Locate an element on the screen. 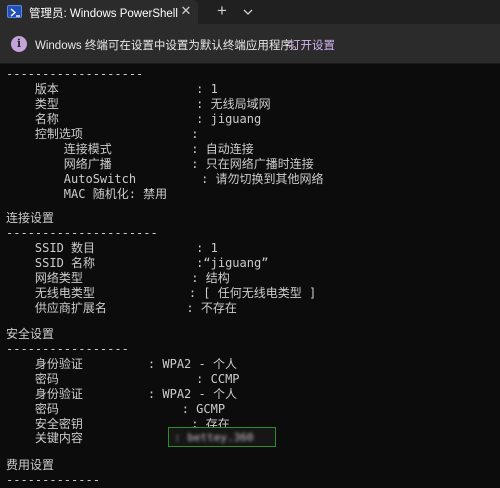 The image size is (500, 488). terminal-line: 密码 : CCMP is located at coordinates (123, 379).